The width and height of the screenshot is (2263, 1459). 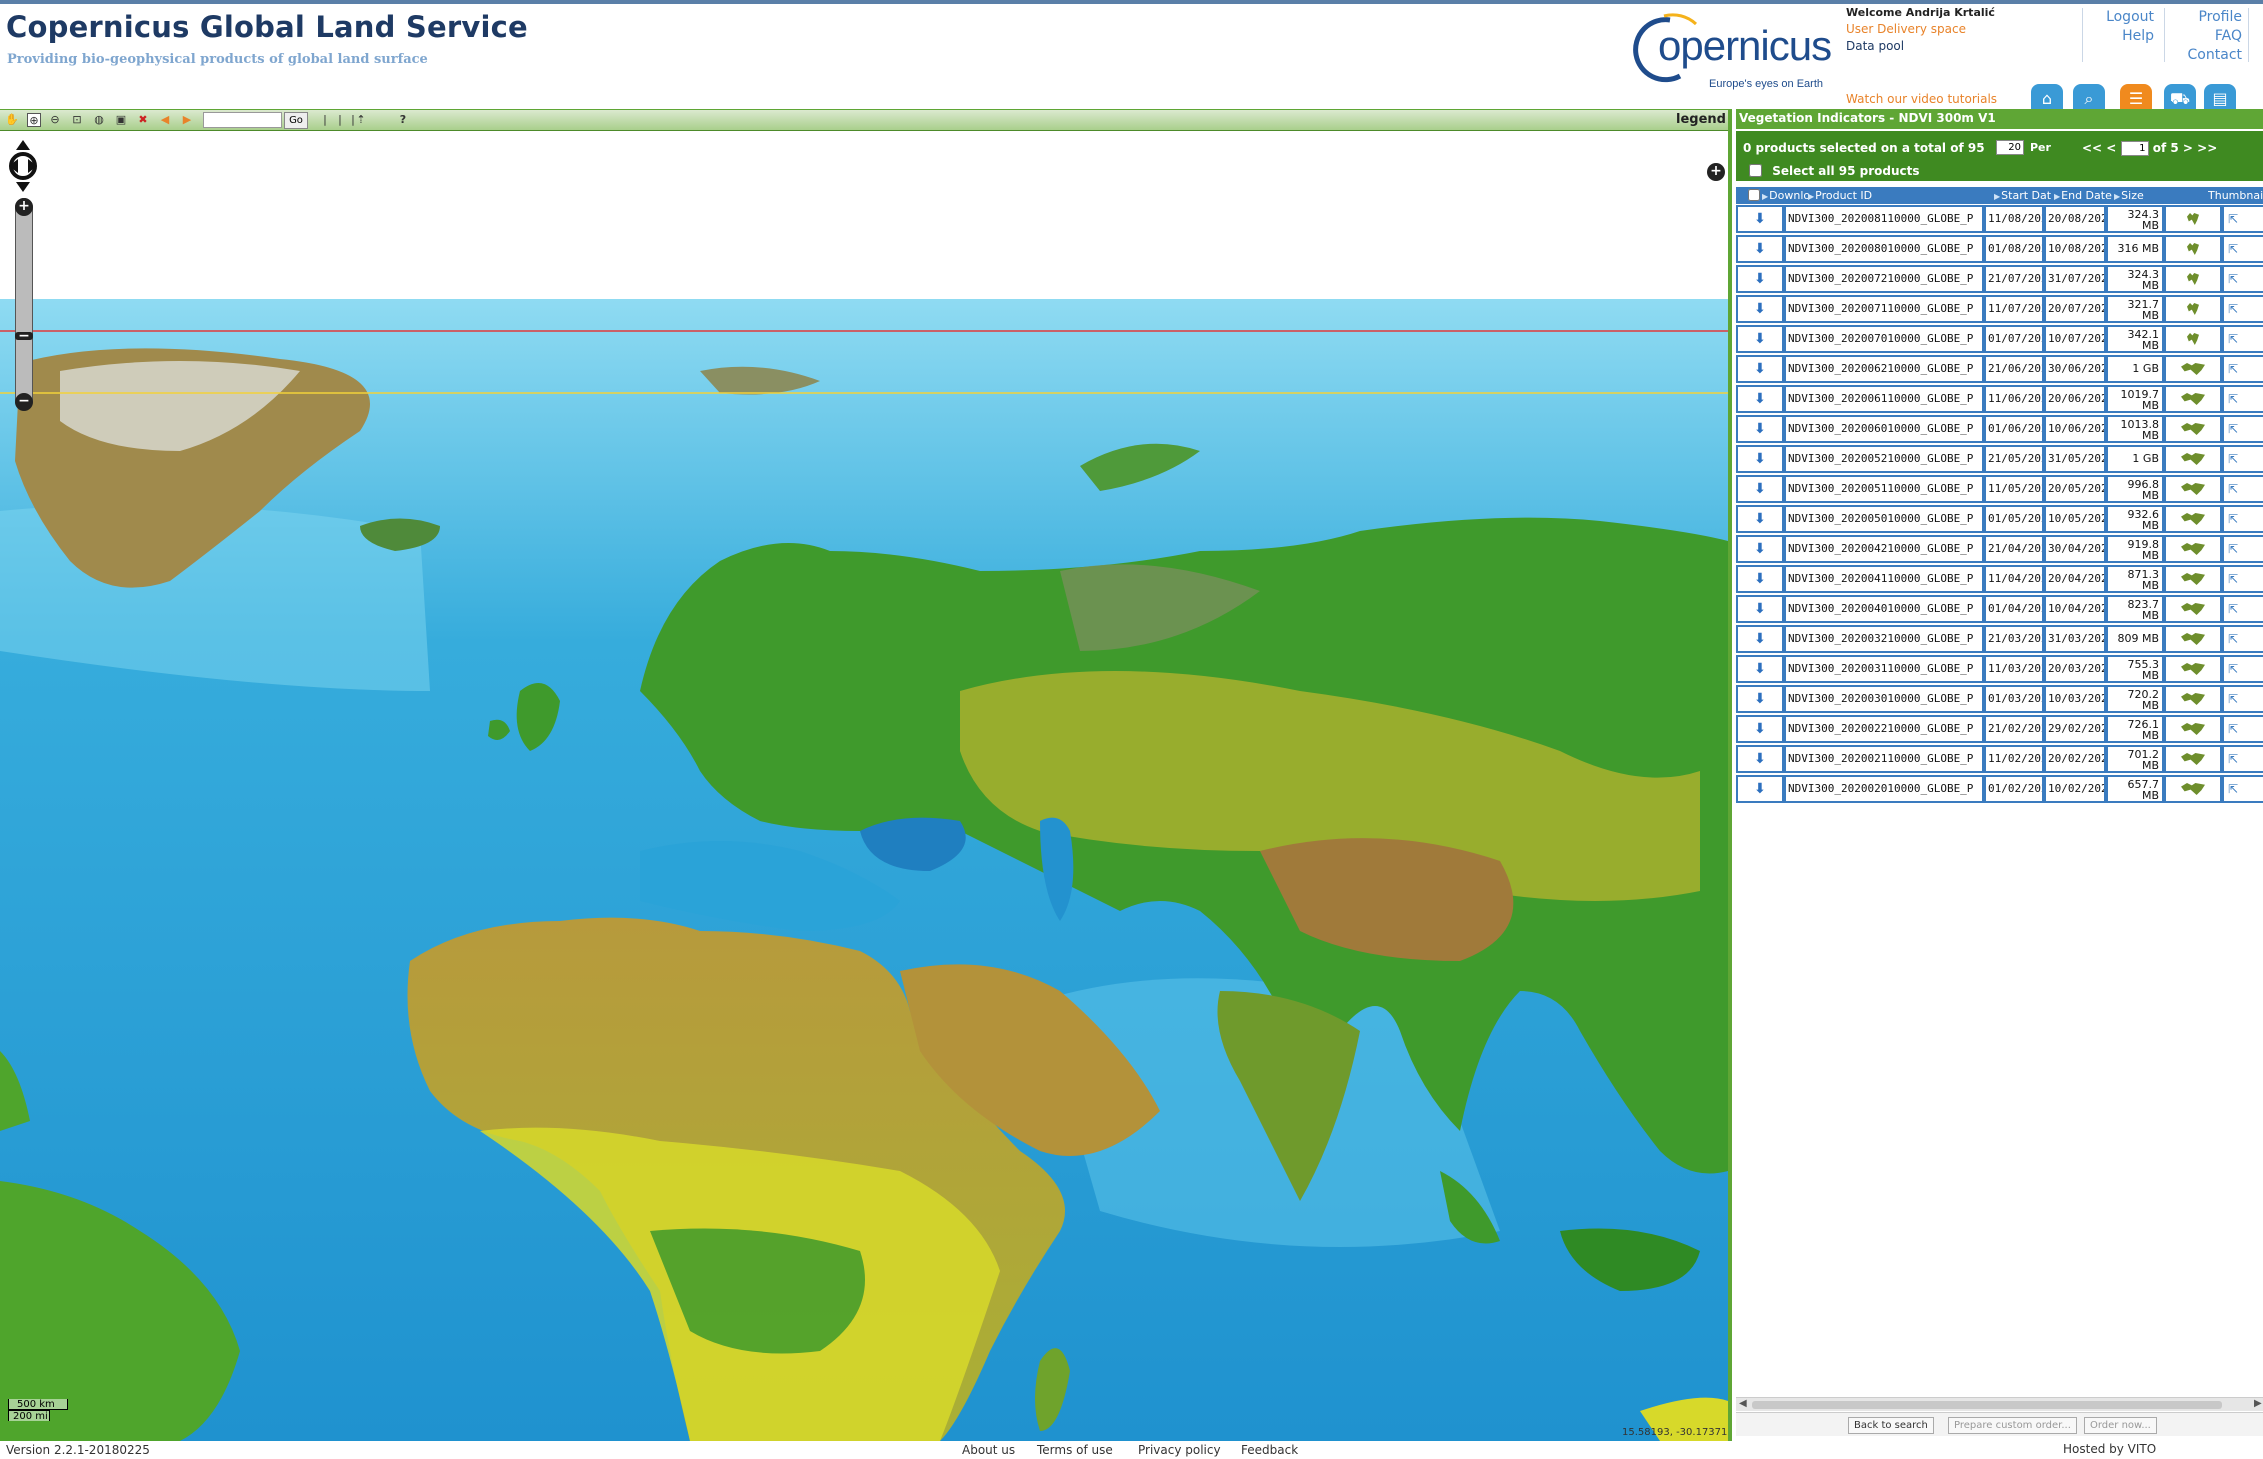 I want to click on help-icon: ?, so click(x=403, y=120).